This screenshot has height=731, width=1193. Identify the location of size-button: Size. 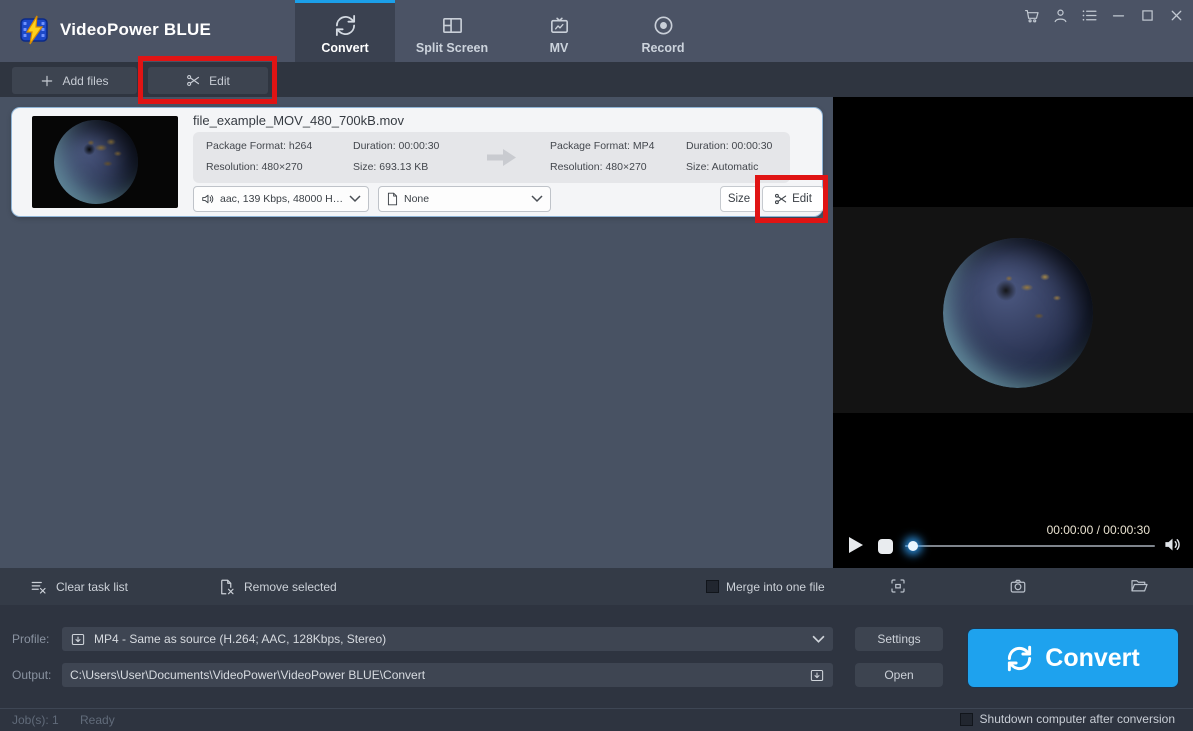
(739, 199).